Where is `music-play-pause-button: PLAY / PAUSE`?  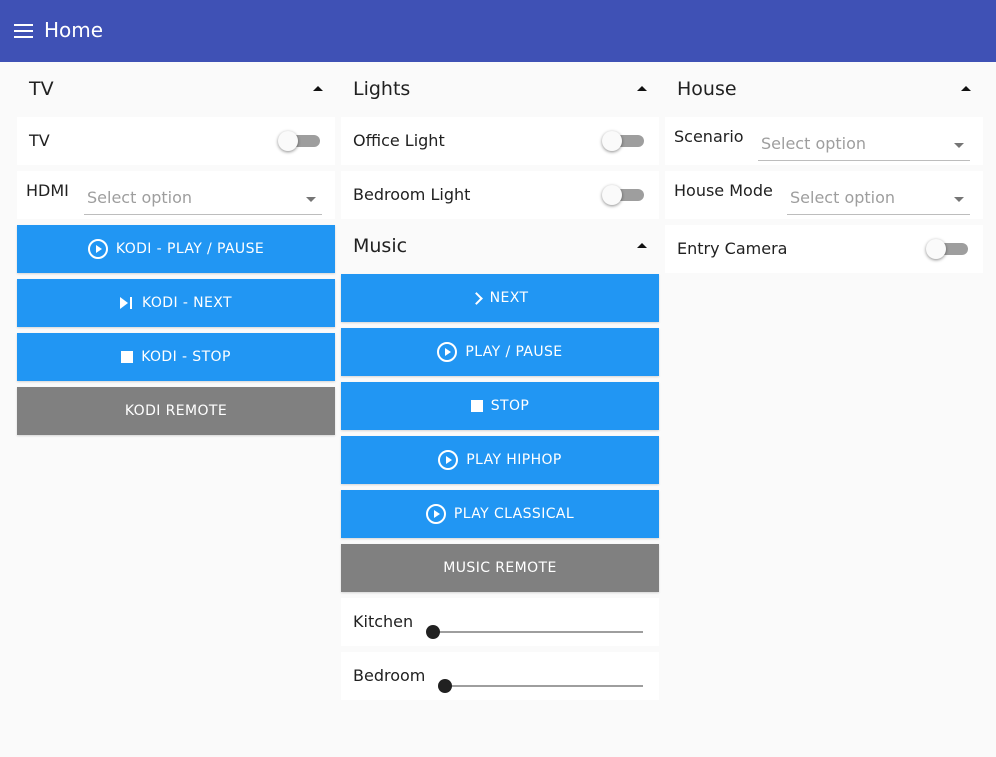
music-play-pause-button: PLAY / PAUSE is located at coordinates (500, 352).